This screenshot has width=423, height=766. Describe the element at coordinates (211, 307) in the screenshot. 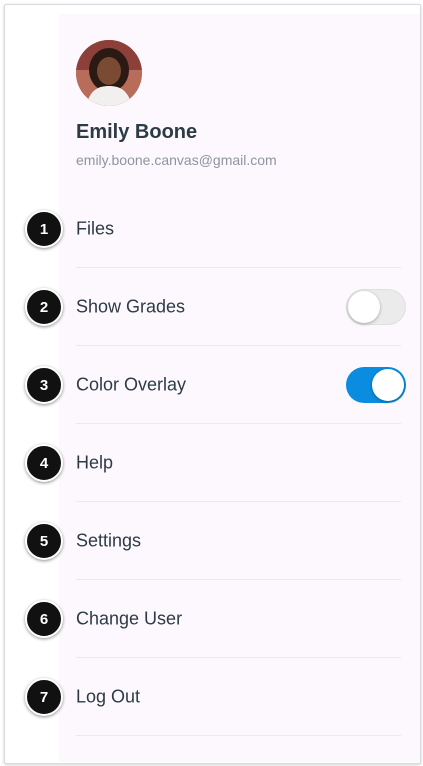

I see `menu-item-show-grades: 2 Show Grades` at that location.